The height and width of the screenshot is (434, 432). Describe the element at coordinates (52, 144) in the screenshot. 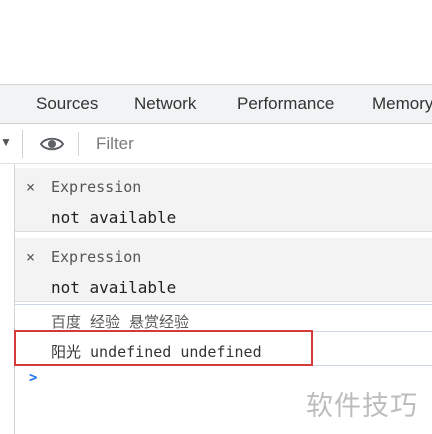

I see `eye-icon` at that location.